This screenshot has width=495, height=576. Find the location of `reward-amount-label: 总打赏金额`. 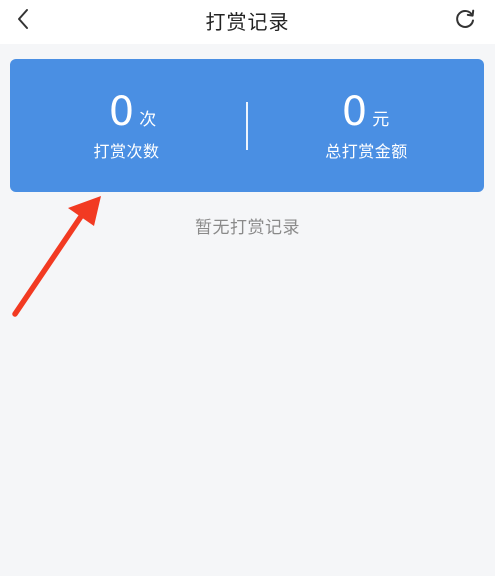

reward-amount-label: 总打赏金额 is located at coordinates (366, 151).